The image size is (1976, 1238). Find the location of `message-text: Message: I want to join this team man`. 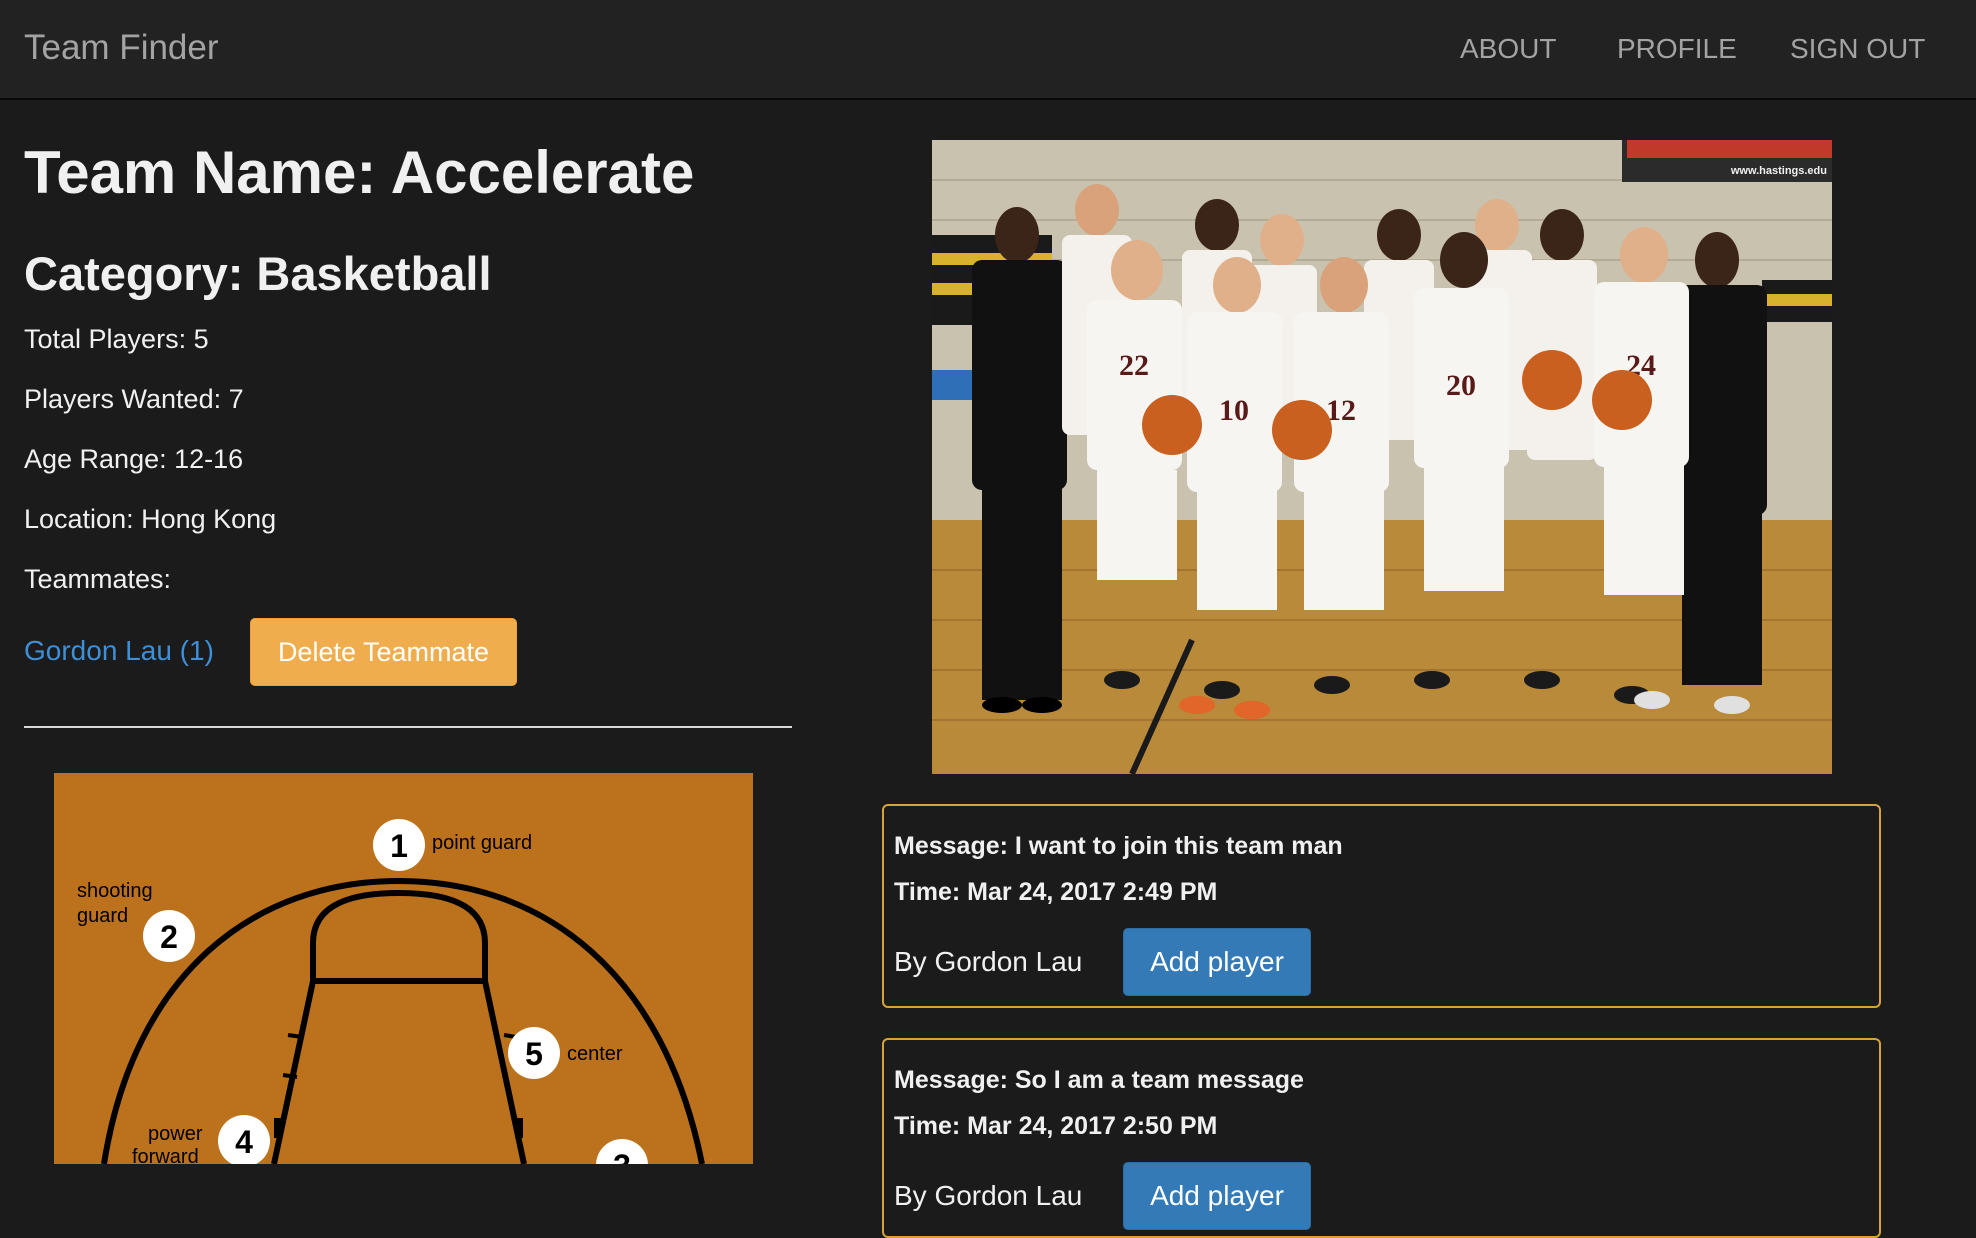

message-text: Message: I want to join this team man is located at coordinates (1118, 846).